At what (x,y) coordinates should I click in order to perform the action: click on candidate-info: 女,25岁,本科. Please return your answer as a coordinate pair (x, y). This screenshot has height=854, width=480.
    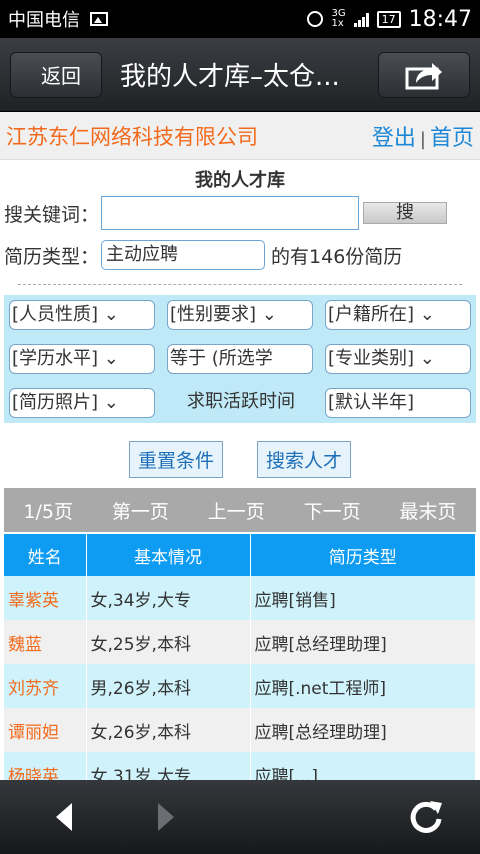
    Looking at the image, I should click on (168, 642).